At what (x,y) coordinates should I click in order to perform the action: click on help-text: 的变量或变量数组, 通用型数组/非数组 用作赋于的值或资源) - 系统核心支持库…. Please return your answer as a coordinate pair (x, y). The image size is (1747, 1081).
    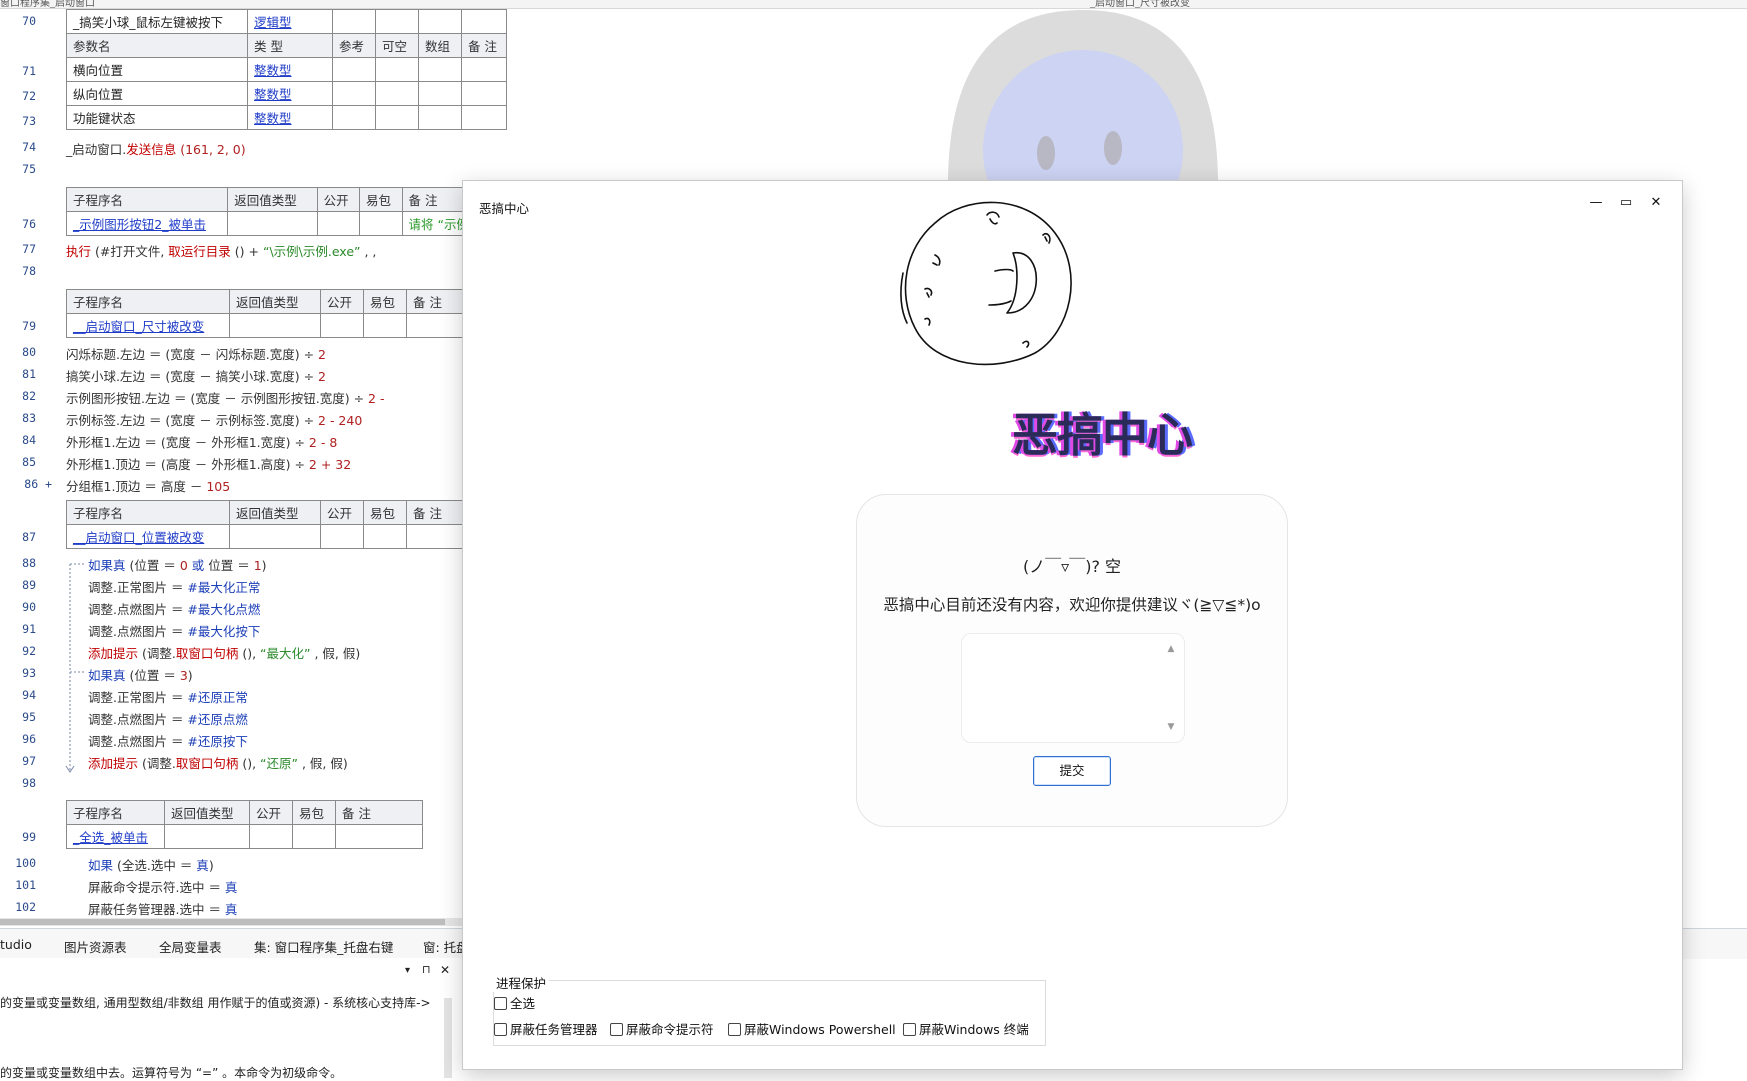
    Looking at the image, I should click on (215, 1003).